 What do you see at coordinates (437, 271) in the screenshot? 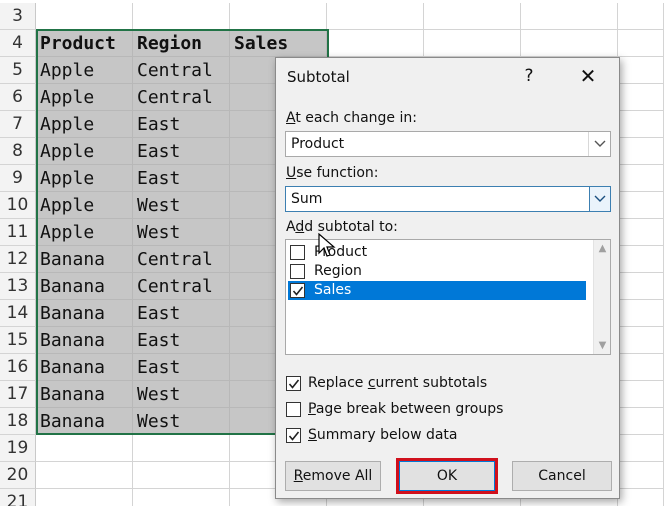
I see `list-item-region: Region` at bounding box center [437, 271].